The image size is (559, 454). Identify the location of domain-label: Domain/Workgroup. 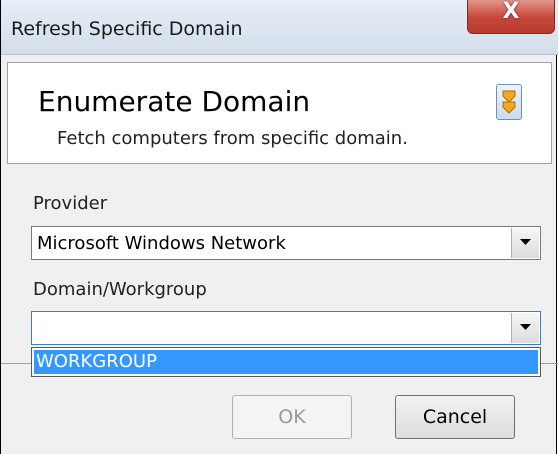
(120, 289).